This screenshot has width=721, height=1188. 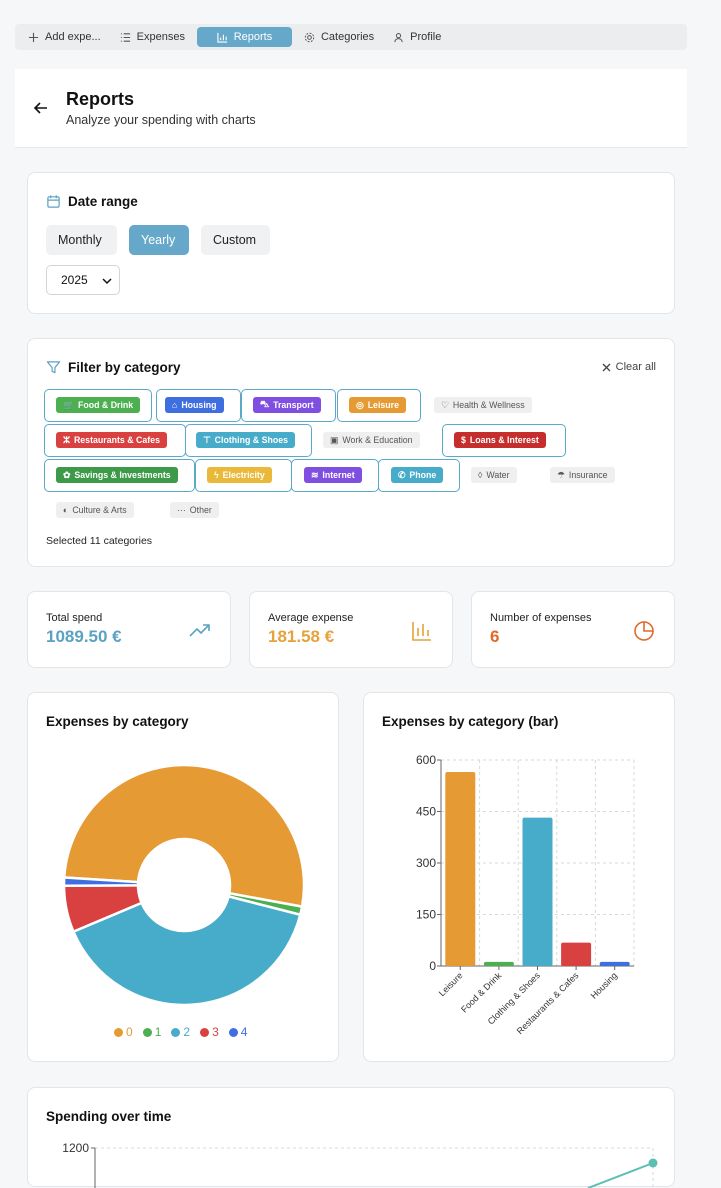 What do you see at coordinates (161, 120) in the screenshot?
I see `page-subtitle: Analyze your spending with charts` at bounding box center [161, 120].